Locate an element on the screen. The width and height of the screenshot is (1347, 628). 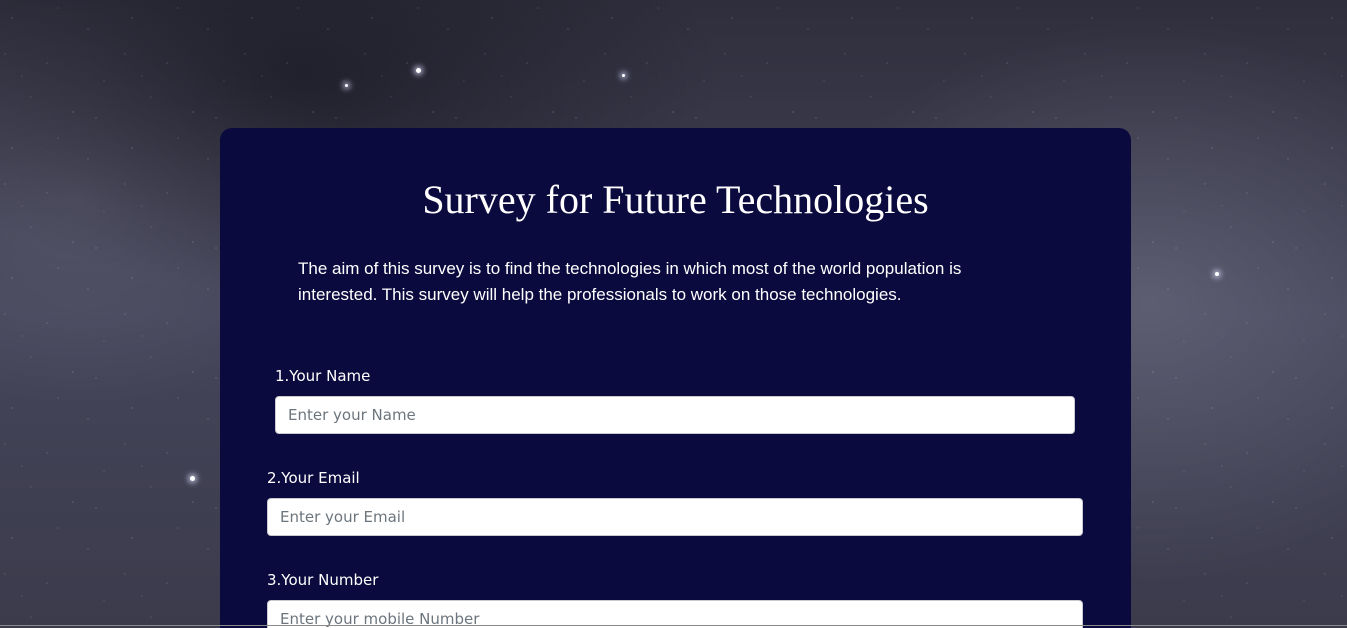
name-input is located at coordinates (675, 415).